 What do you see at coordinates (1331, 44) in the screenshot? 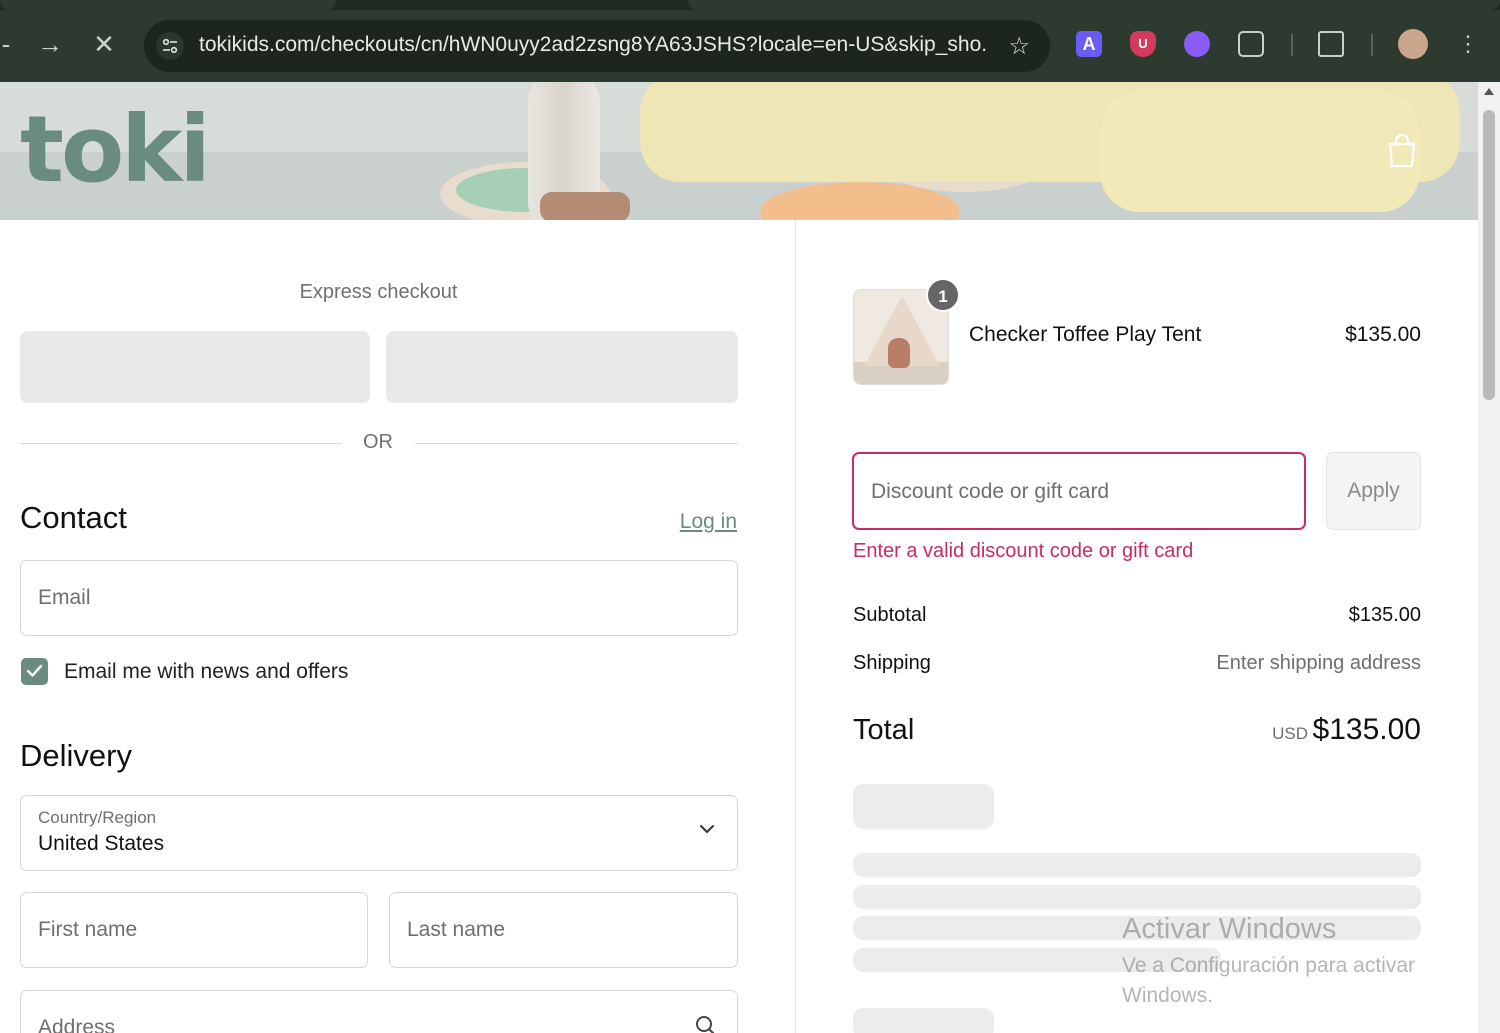
I see `reading-mode-icon` at bounding box center [1331, 44].